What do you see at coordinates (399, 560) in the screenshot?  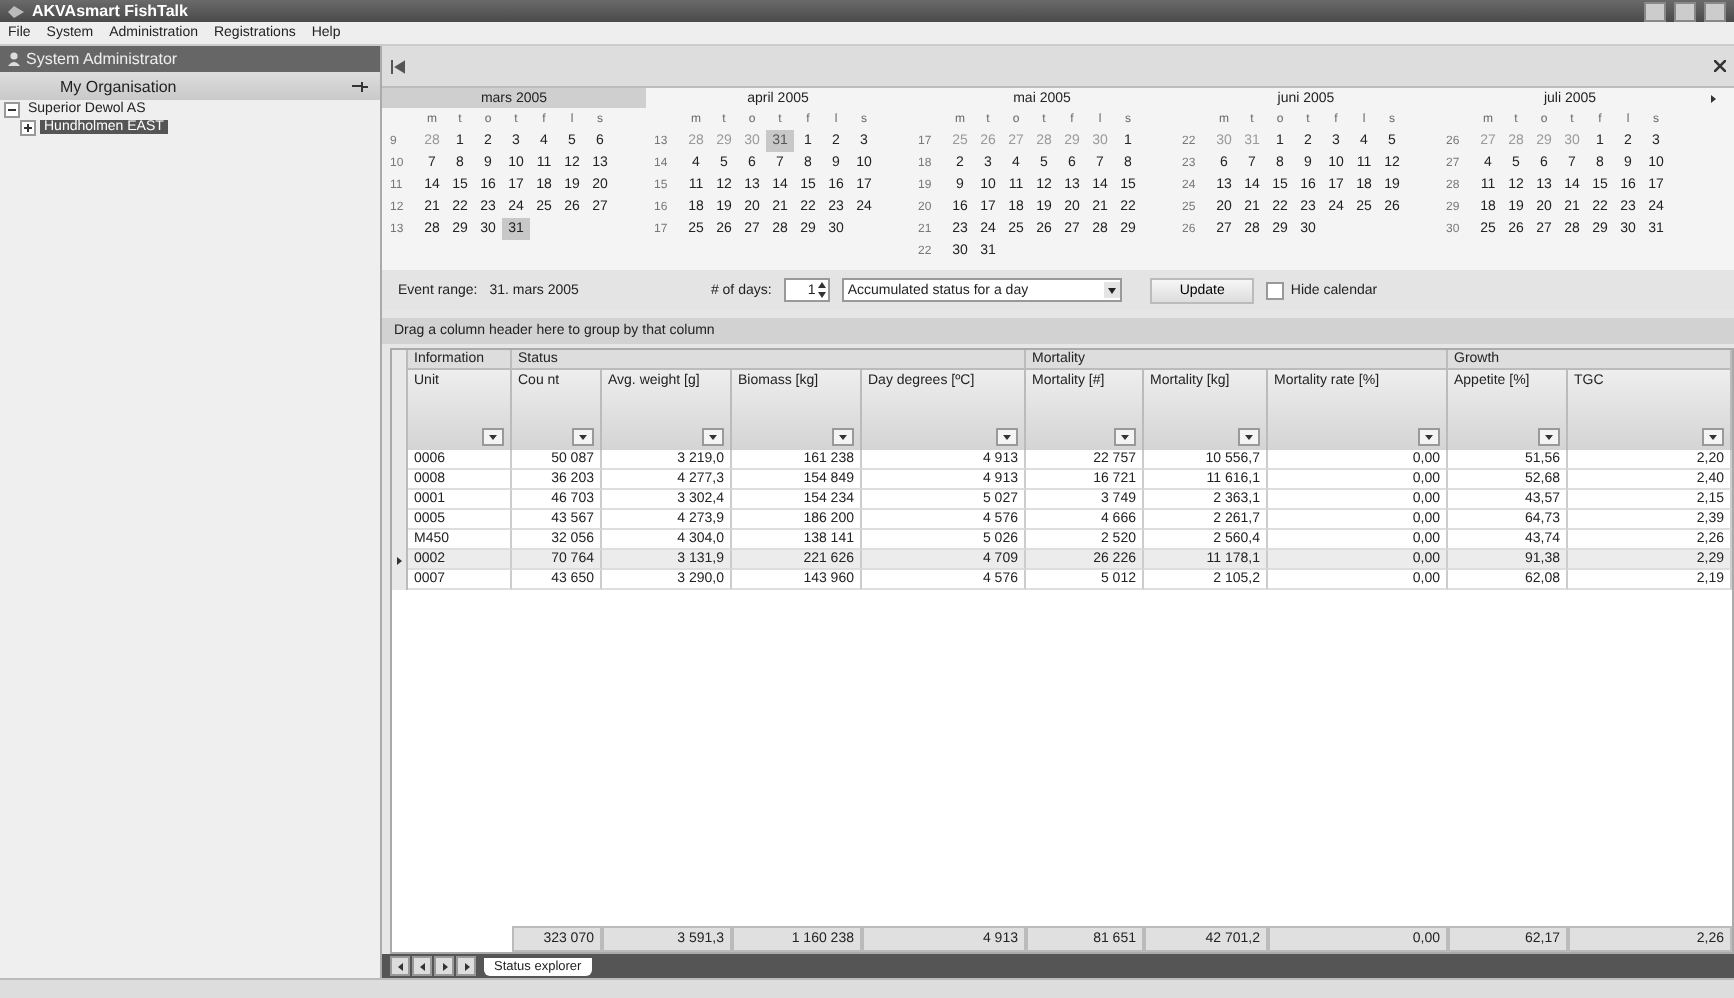 I see `current-row-icon` at bounding box center [399, 560].